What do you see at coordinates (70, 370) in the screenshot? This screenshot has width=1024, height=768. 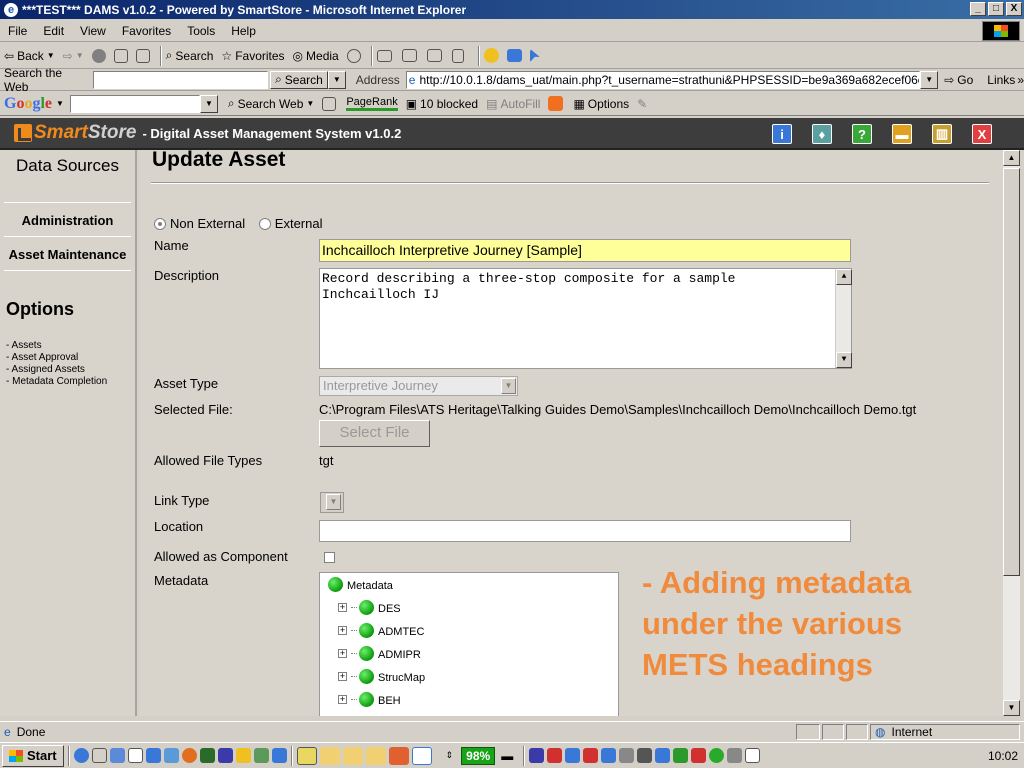 I see `option-assigned-assets: - Assigned Assets` at bounding box center [70, 370].